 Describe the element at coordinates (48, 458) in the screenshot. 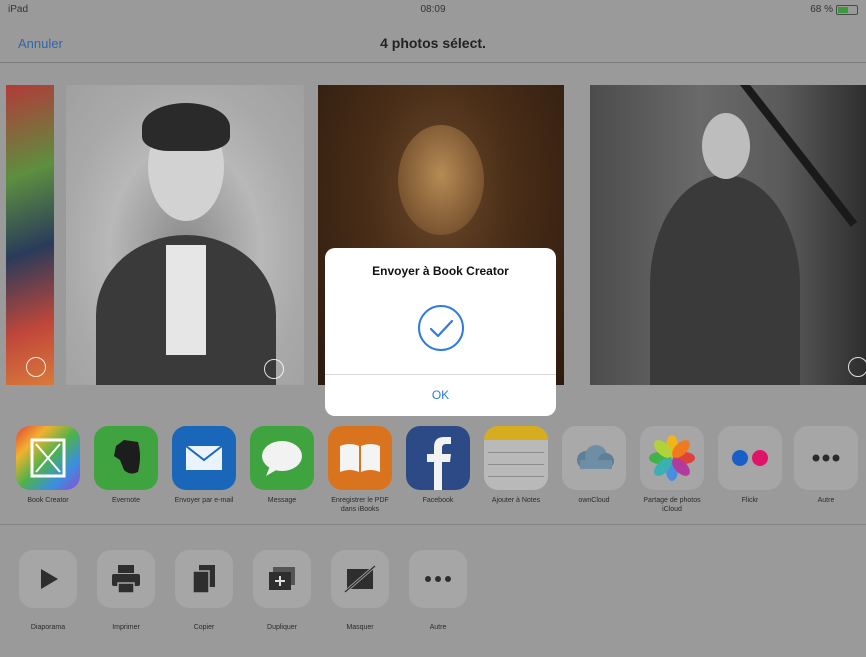

I see `book-creator-icon` at that location.